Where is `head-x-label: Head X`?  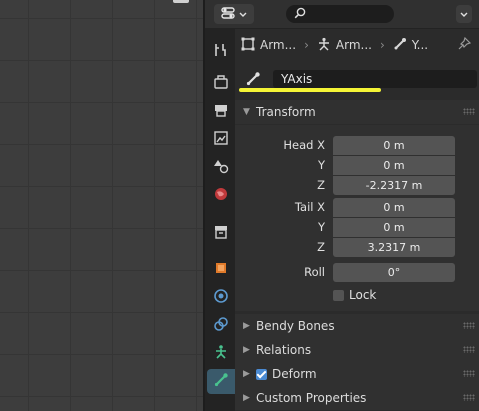
head-x-label: Head X is located at coordinates (304, 145).